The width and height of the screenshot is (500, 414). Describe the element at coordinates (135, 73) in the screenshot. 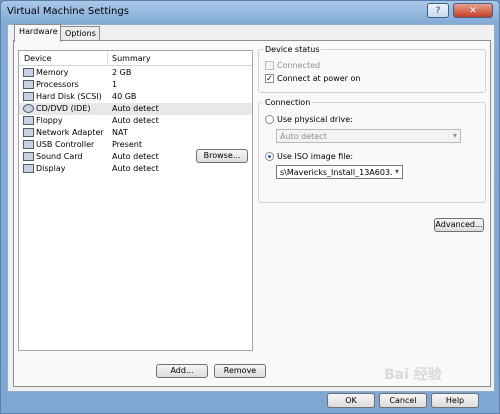

I see `device-row-memory: Memory 2 GB` at that location.